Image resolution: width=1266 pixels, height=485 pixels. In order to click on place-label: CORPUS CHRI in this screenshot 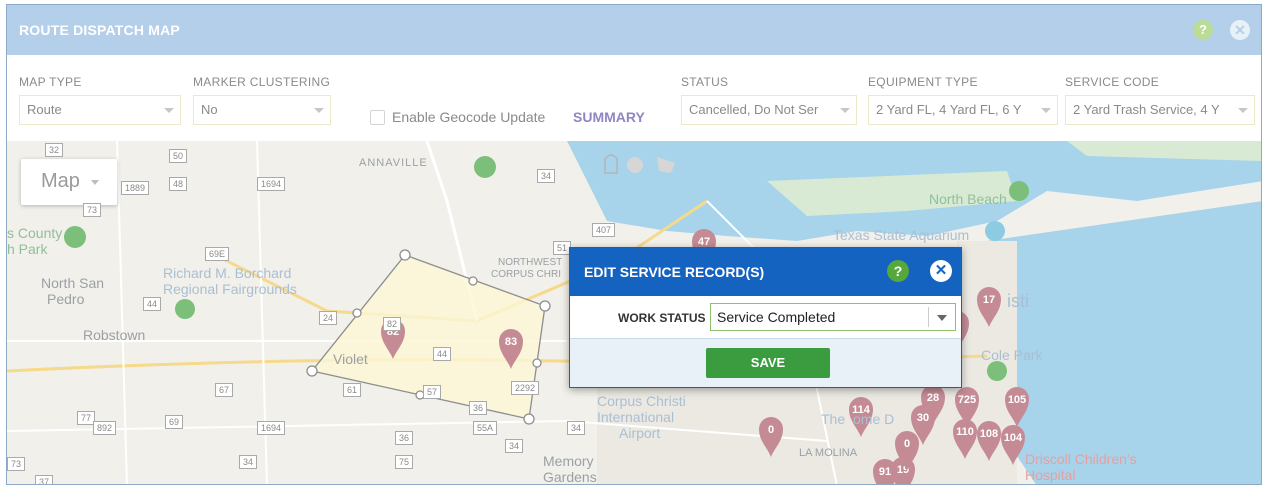, I will do `click(526, 274)`.